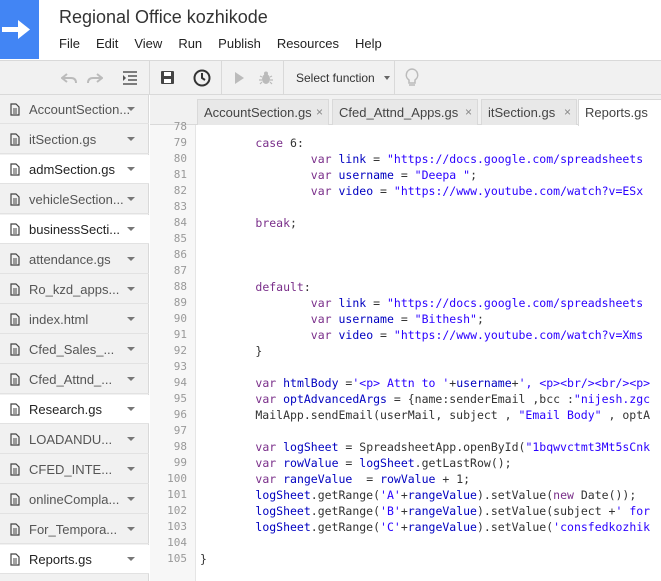  Describe the element at coordinates (69, 77) in the screenshot. I see `undo-button` at that location.